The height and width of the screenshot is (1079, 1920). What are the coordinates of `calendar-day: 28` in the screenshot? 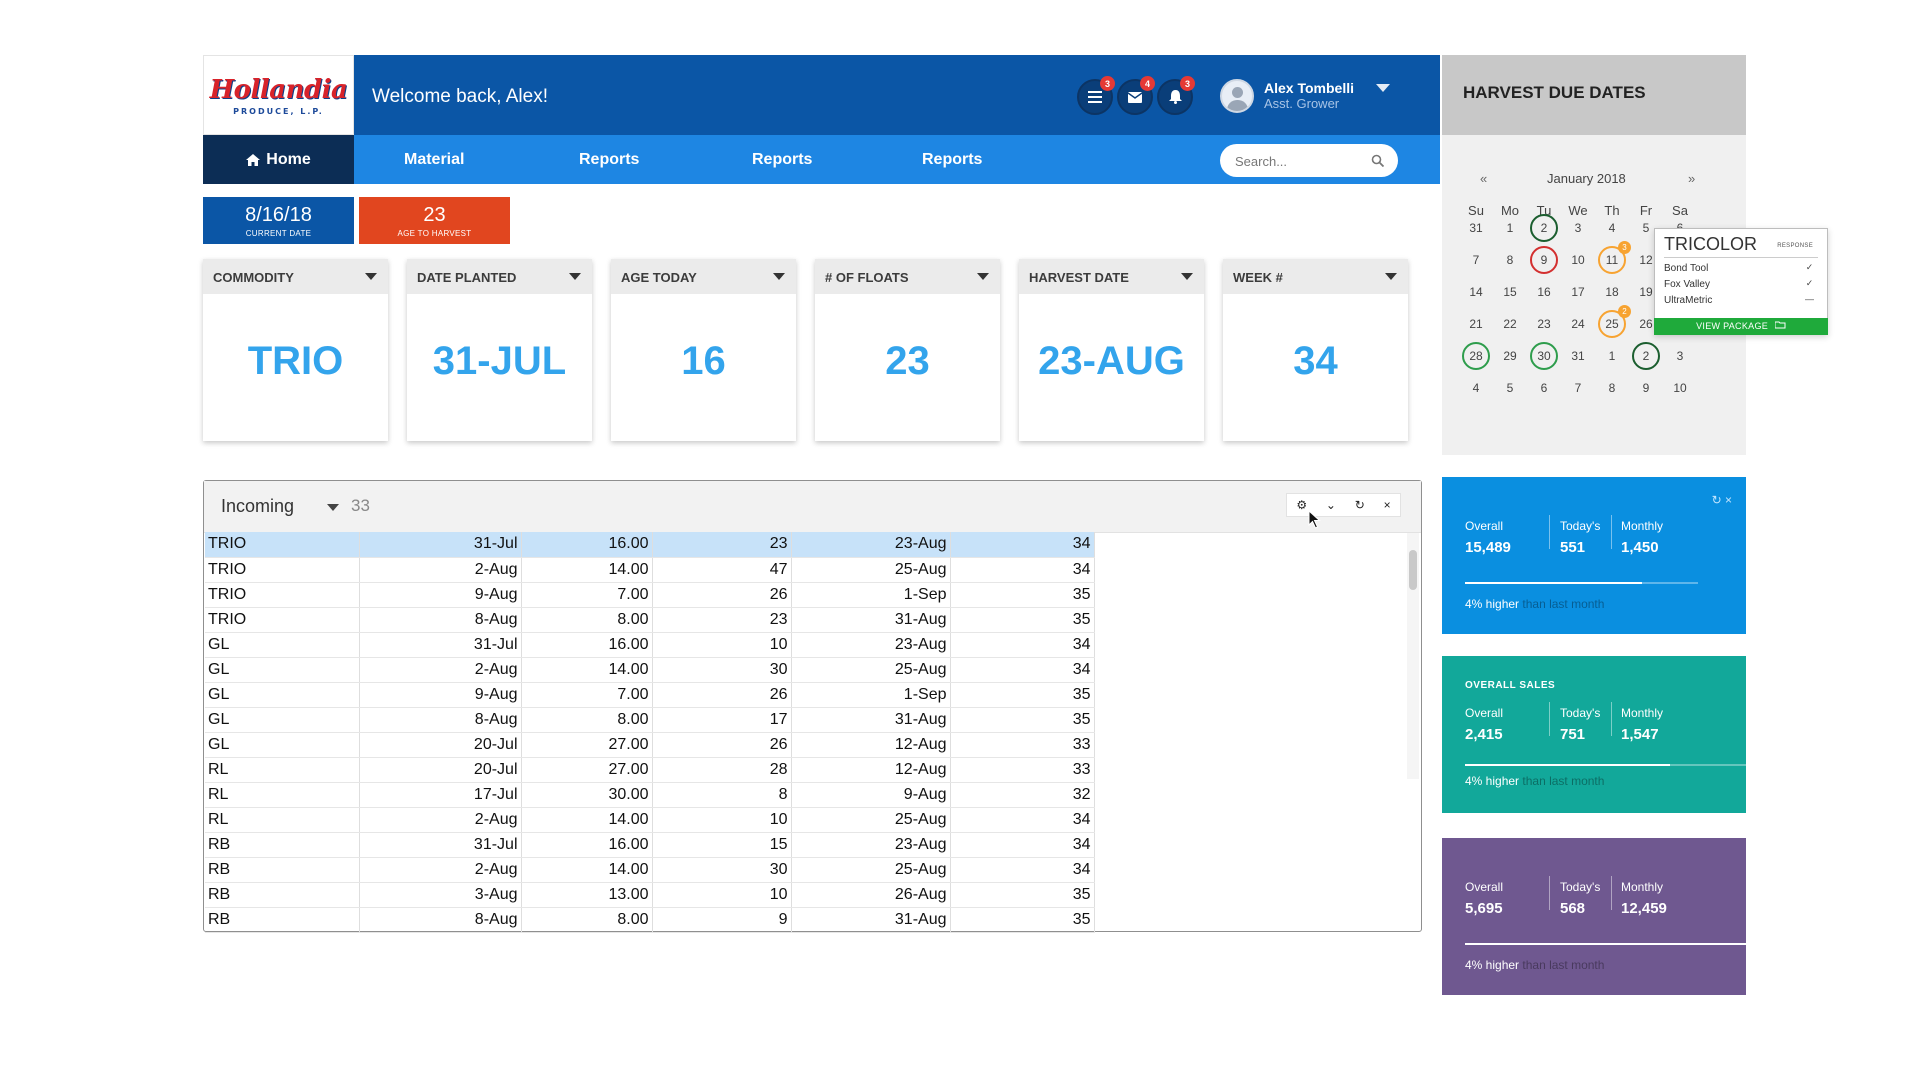 It's located at (1476, 356).